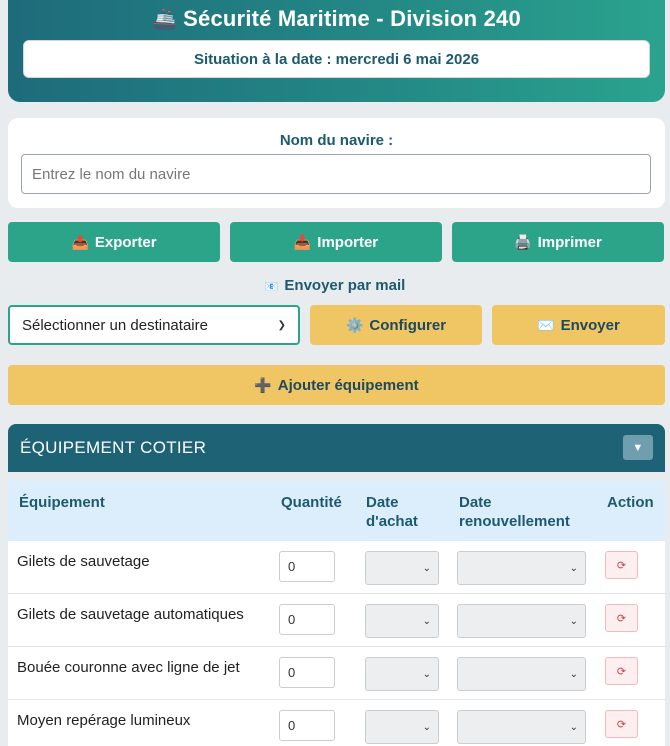 The image size is (670, 746). Describe the element at coordinates (62, 502) in the screenshot. I see `col-equipment: Équipement` at that location.